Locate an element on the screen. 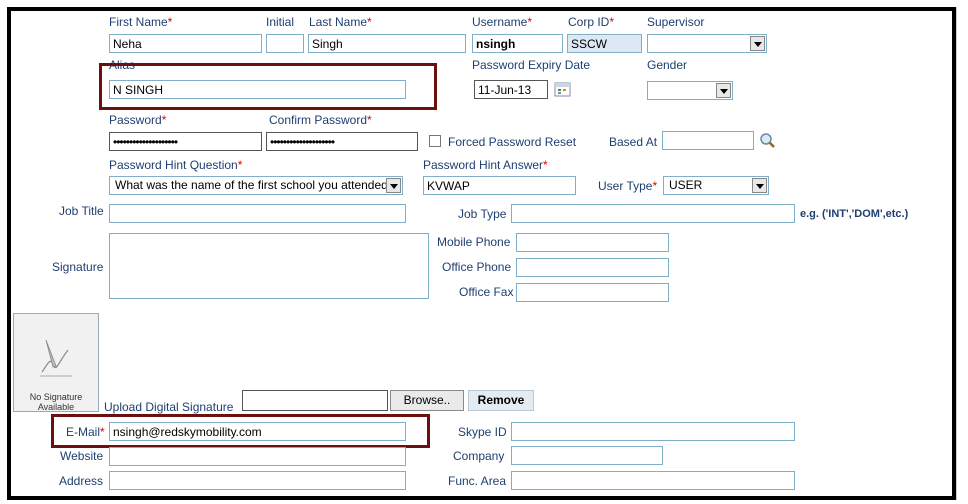 Image resolution: width=968 pixels, height=504 pixels. email-highlight-box is located at coordinates (240, 431).